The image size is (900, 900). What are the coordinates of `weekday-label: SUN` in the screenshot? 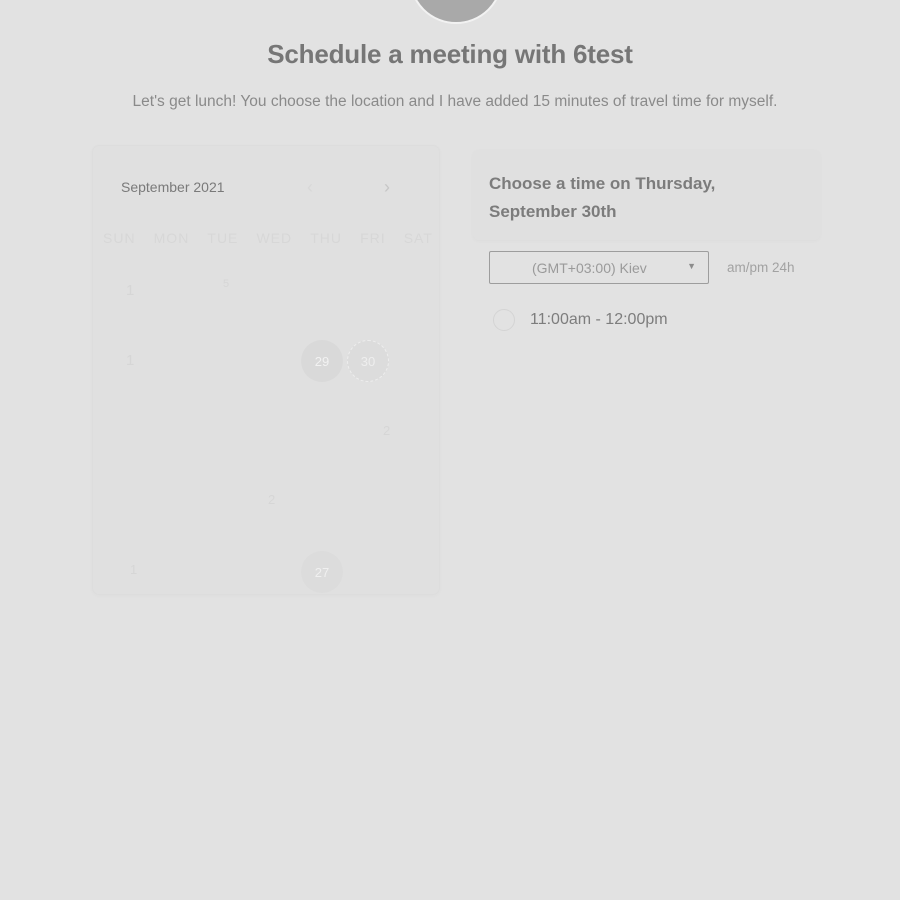 It's located at (119, 238).